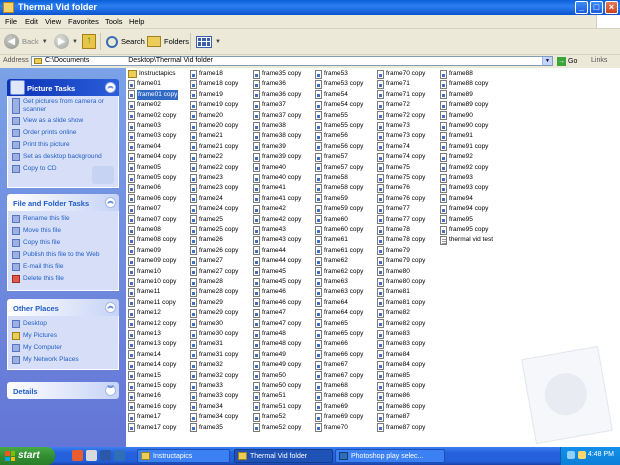 The height and width of the screenshot is (465, 620). Describe the element at coordinates (393, 355) in the screenshot. I see `file-item: frame84` at that location.